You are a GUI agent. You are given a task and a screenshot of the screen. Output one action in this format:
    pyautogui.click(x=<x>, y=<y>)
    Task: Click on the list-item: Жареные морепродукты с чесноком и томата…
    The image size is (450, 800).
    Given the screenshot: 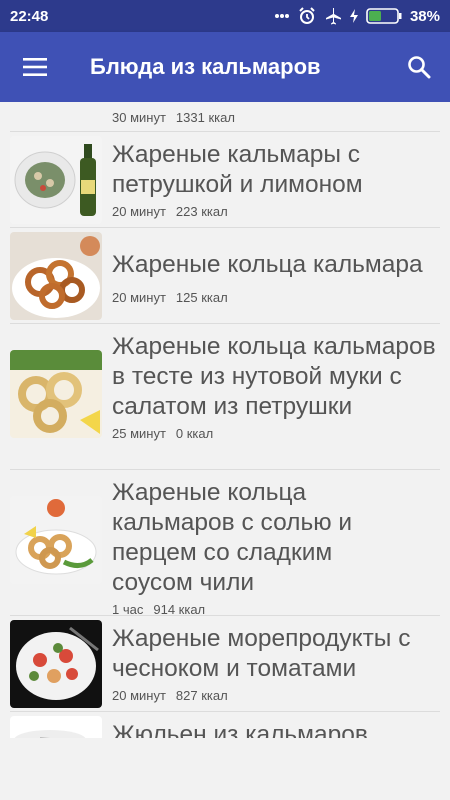 What is the action you would take?
    pyautogui.click(x=225, y=664)
    